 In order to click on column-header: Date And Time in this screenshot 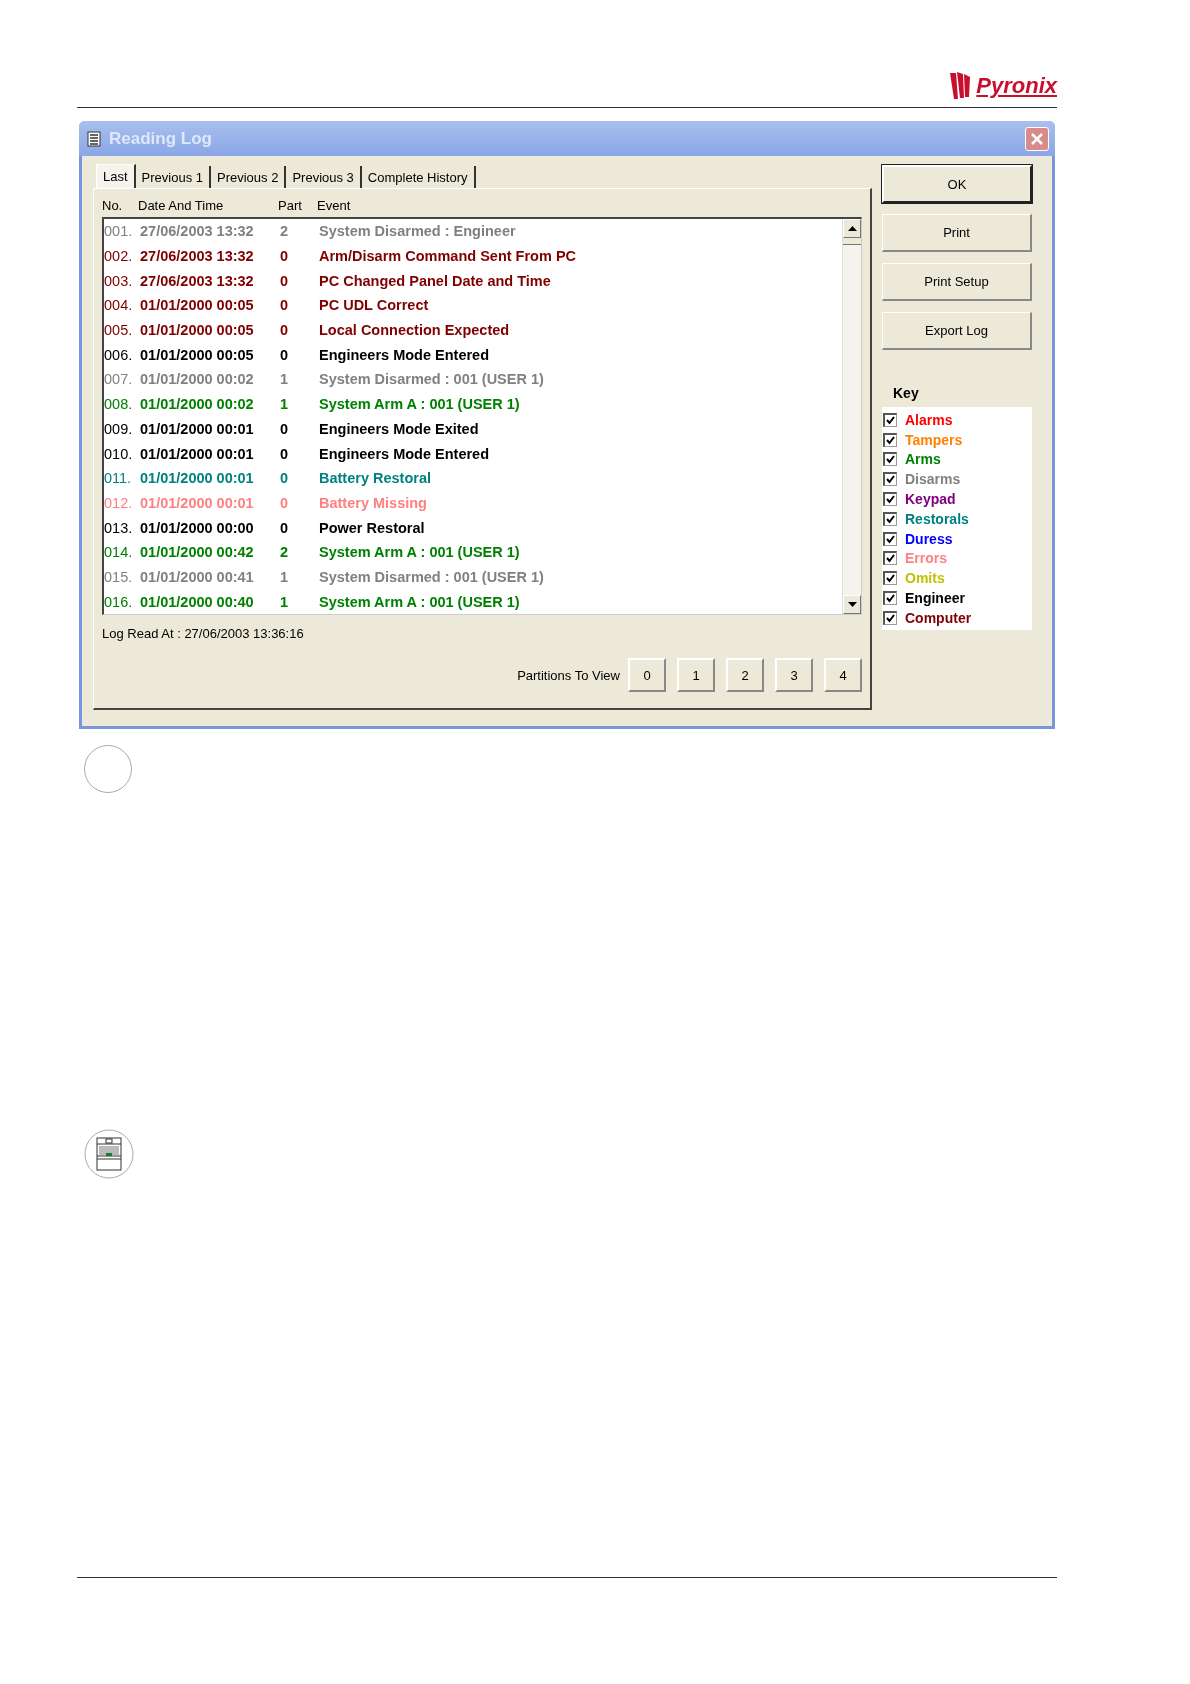, I will do `click(181, 205)`.